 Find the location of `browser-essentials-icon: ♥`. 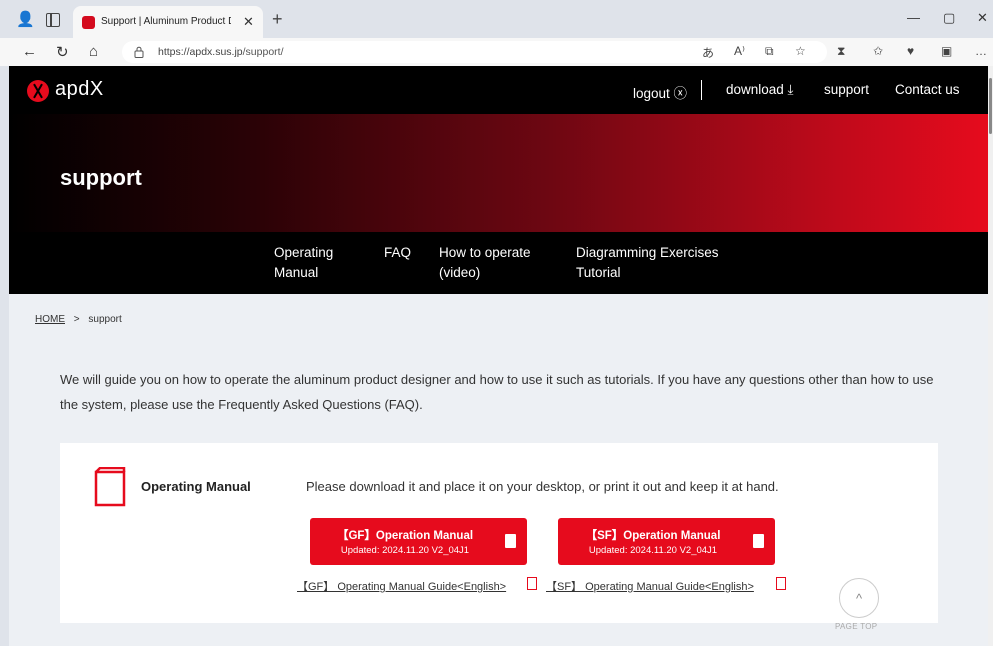

browser-essentials-icon: ♥ is located at coordinates (910, 51).